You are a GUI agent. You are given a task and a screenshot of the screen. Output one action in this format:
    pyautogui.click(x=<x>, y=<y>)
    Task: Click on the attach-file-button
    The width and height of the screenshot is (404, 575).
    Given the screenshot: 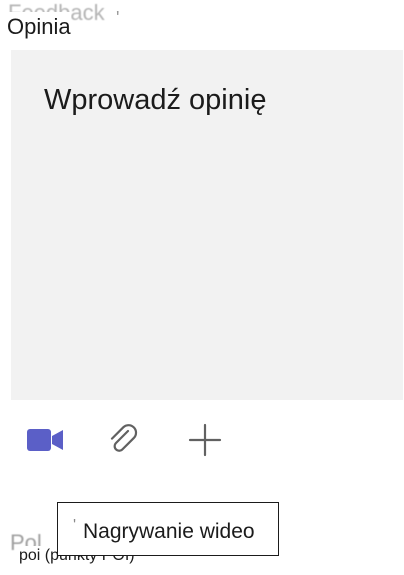 What is the action you would take?
    pyautogui.click(x=123, y=442)
    